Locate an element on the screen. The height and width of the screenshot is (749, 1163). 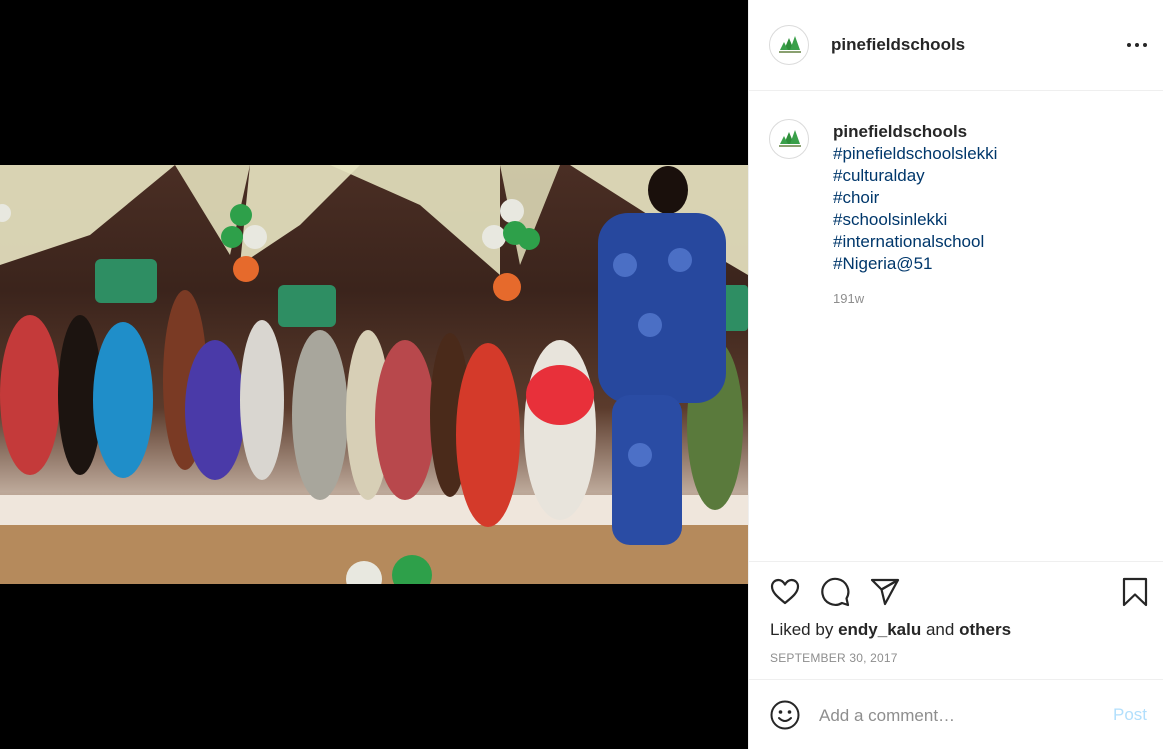
post-date: SEPTEMBER 30, 2017 is located at coordinates (834, 658).